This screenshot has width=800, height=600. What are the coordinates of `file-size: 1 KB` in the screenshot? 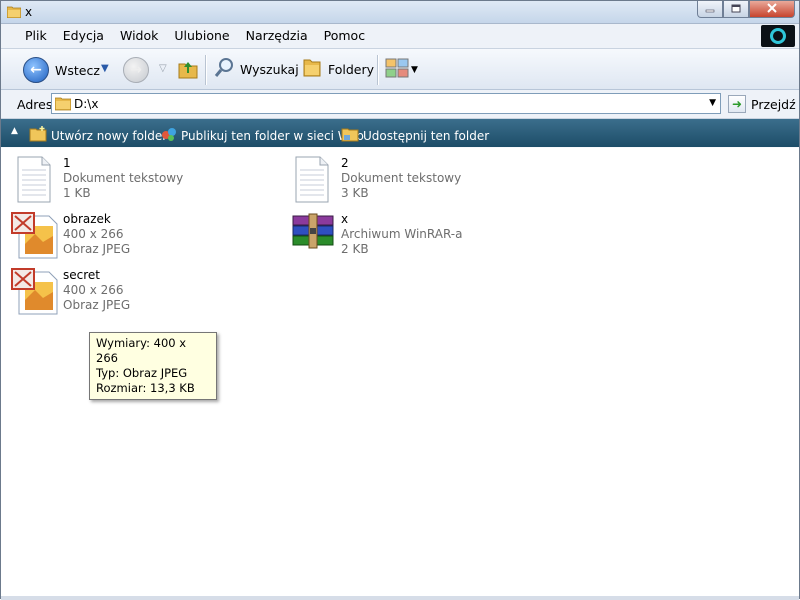 It's located at (77, 193).